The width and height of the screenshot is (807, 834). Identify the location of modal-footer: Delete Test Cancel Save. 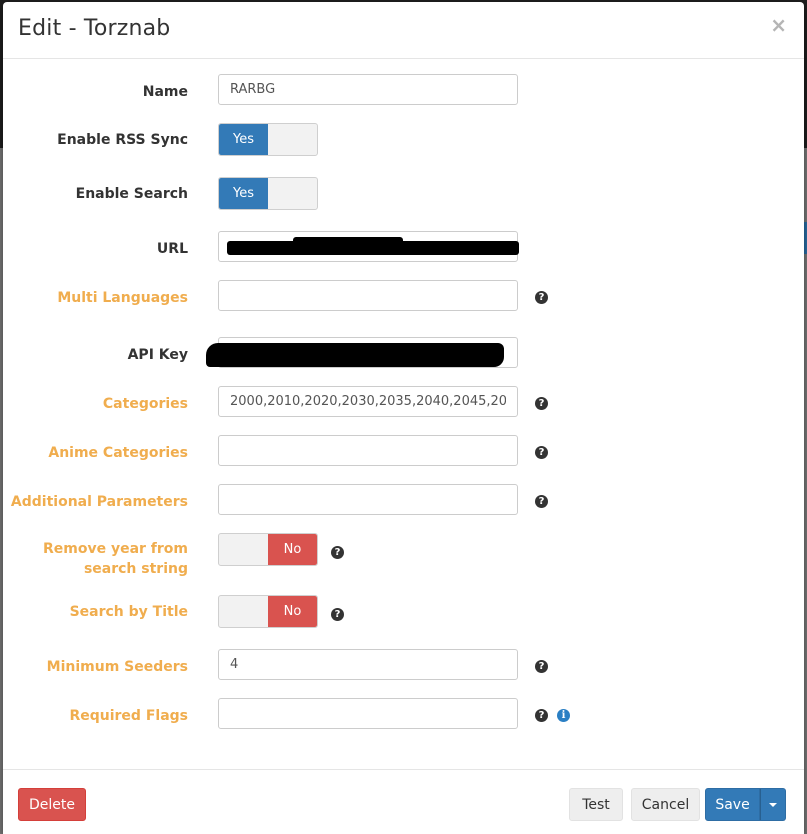
(403, 801).